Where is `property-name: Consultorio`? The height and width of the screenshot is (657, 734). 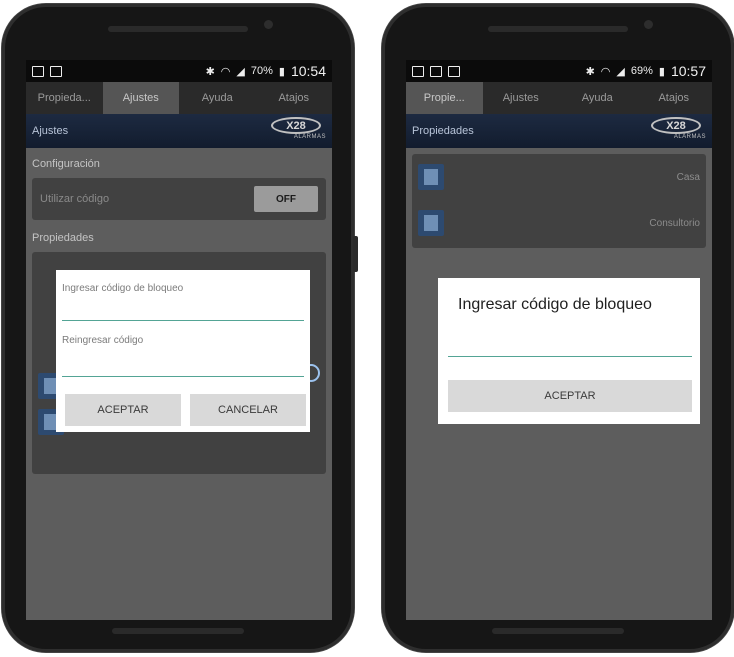
property-name: Consultorio is located at coordinates (674, 223).